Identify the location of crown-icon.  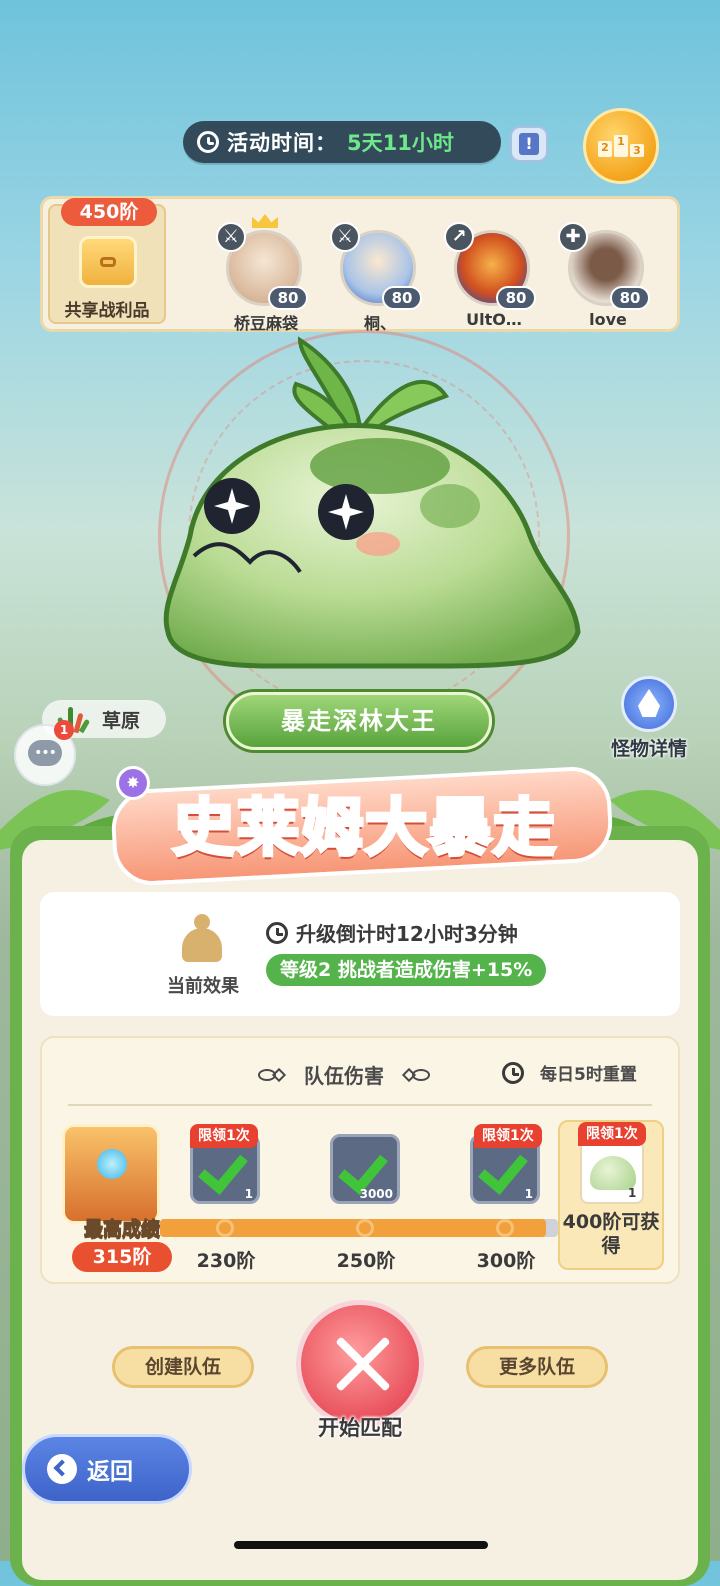
(265, 221).